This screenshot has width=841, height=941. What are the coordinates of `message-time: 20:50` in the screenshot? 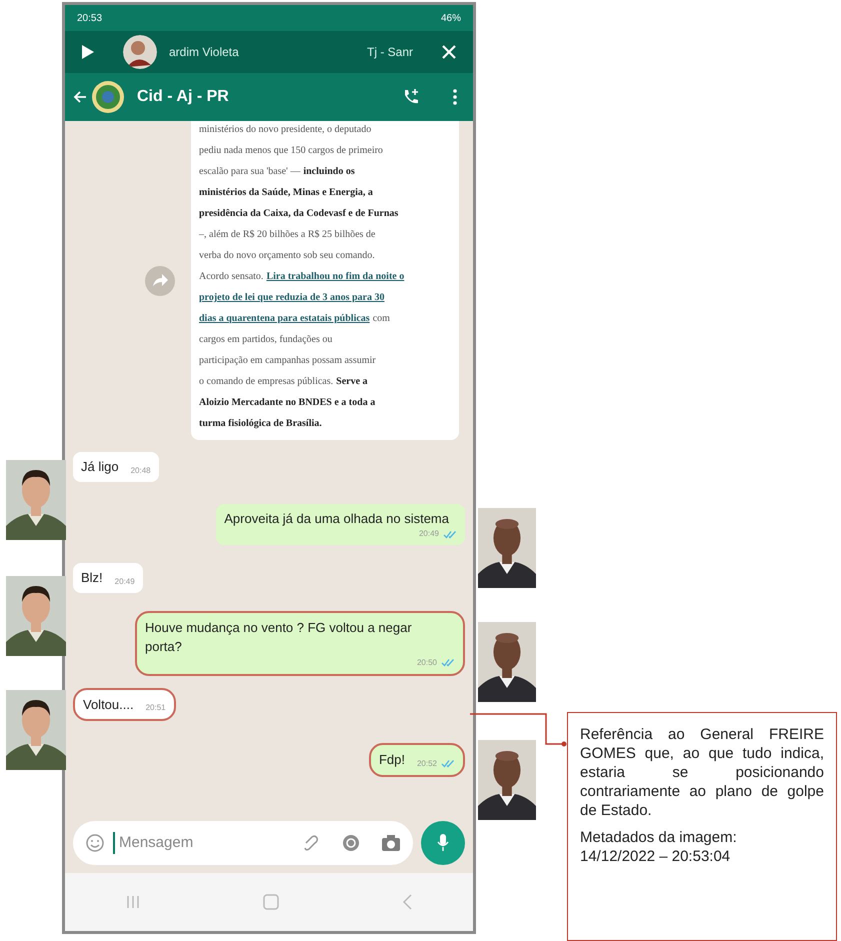 It's located at (426, 662).